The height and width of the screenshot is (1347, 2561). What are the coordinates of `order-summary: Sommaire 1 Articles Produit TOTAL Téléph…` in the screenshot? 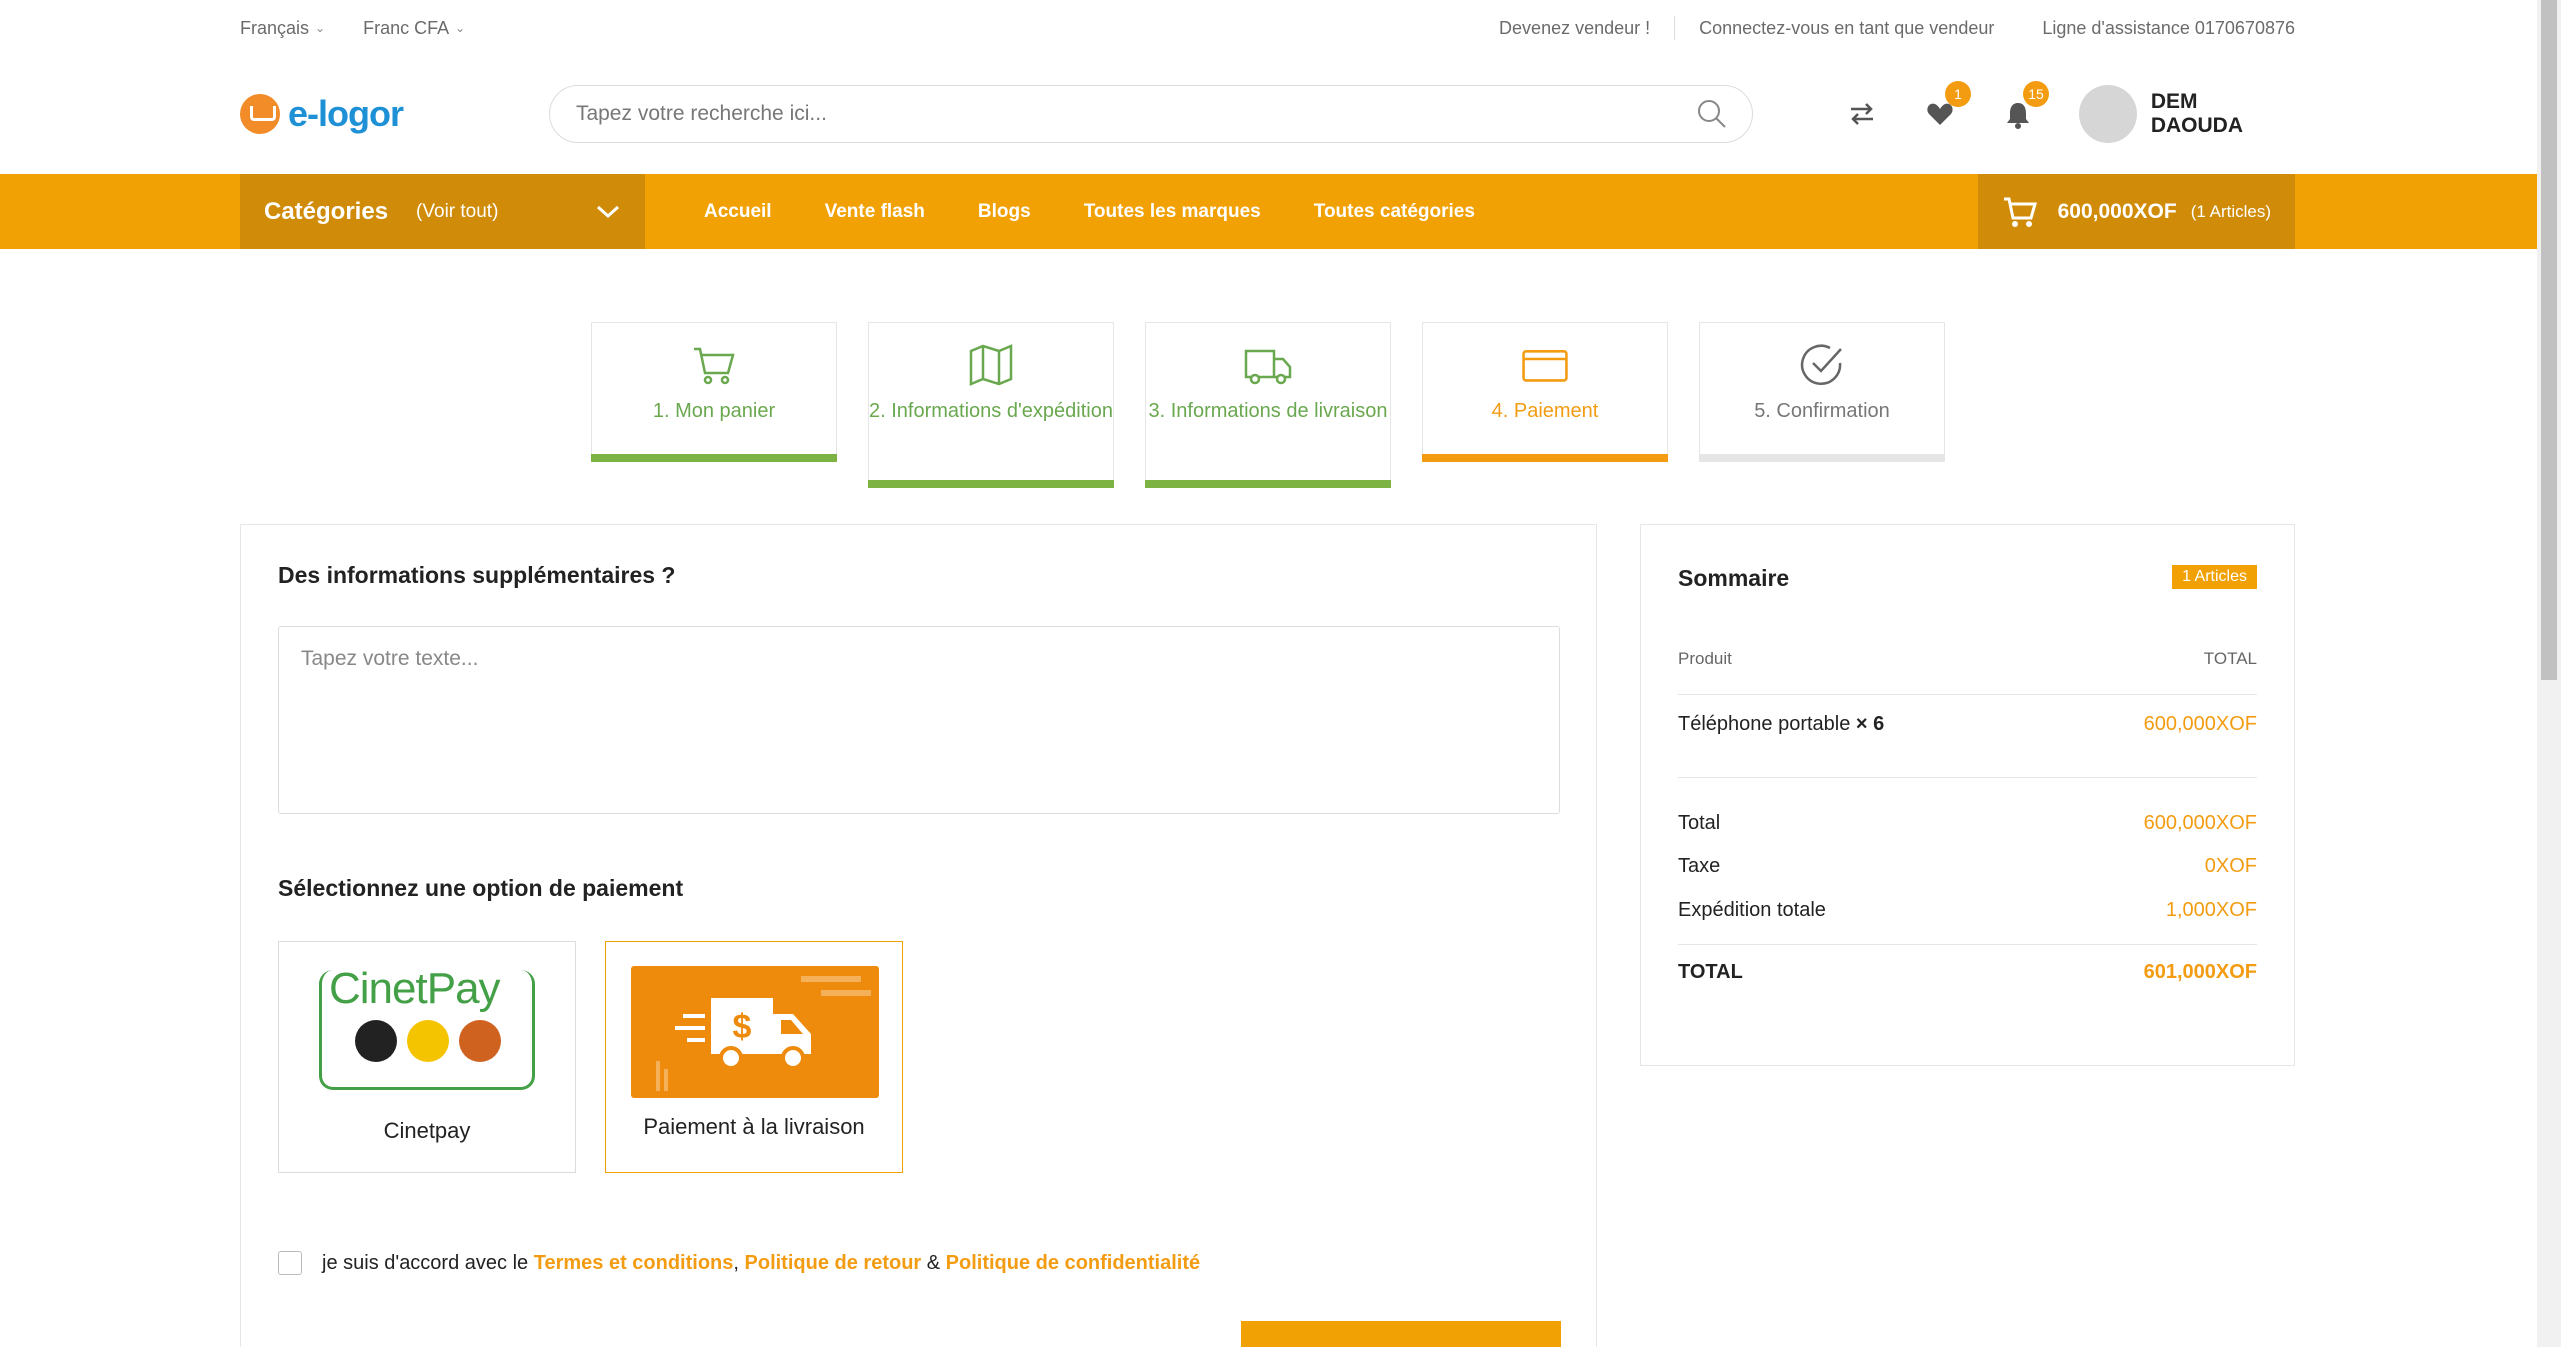 It's located at (1967, 795).